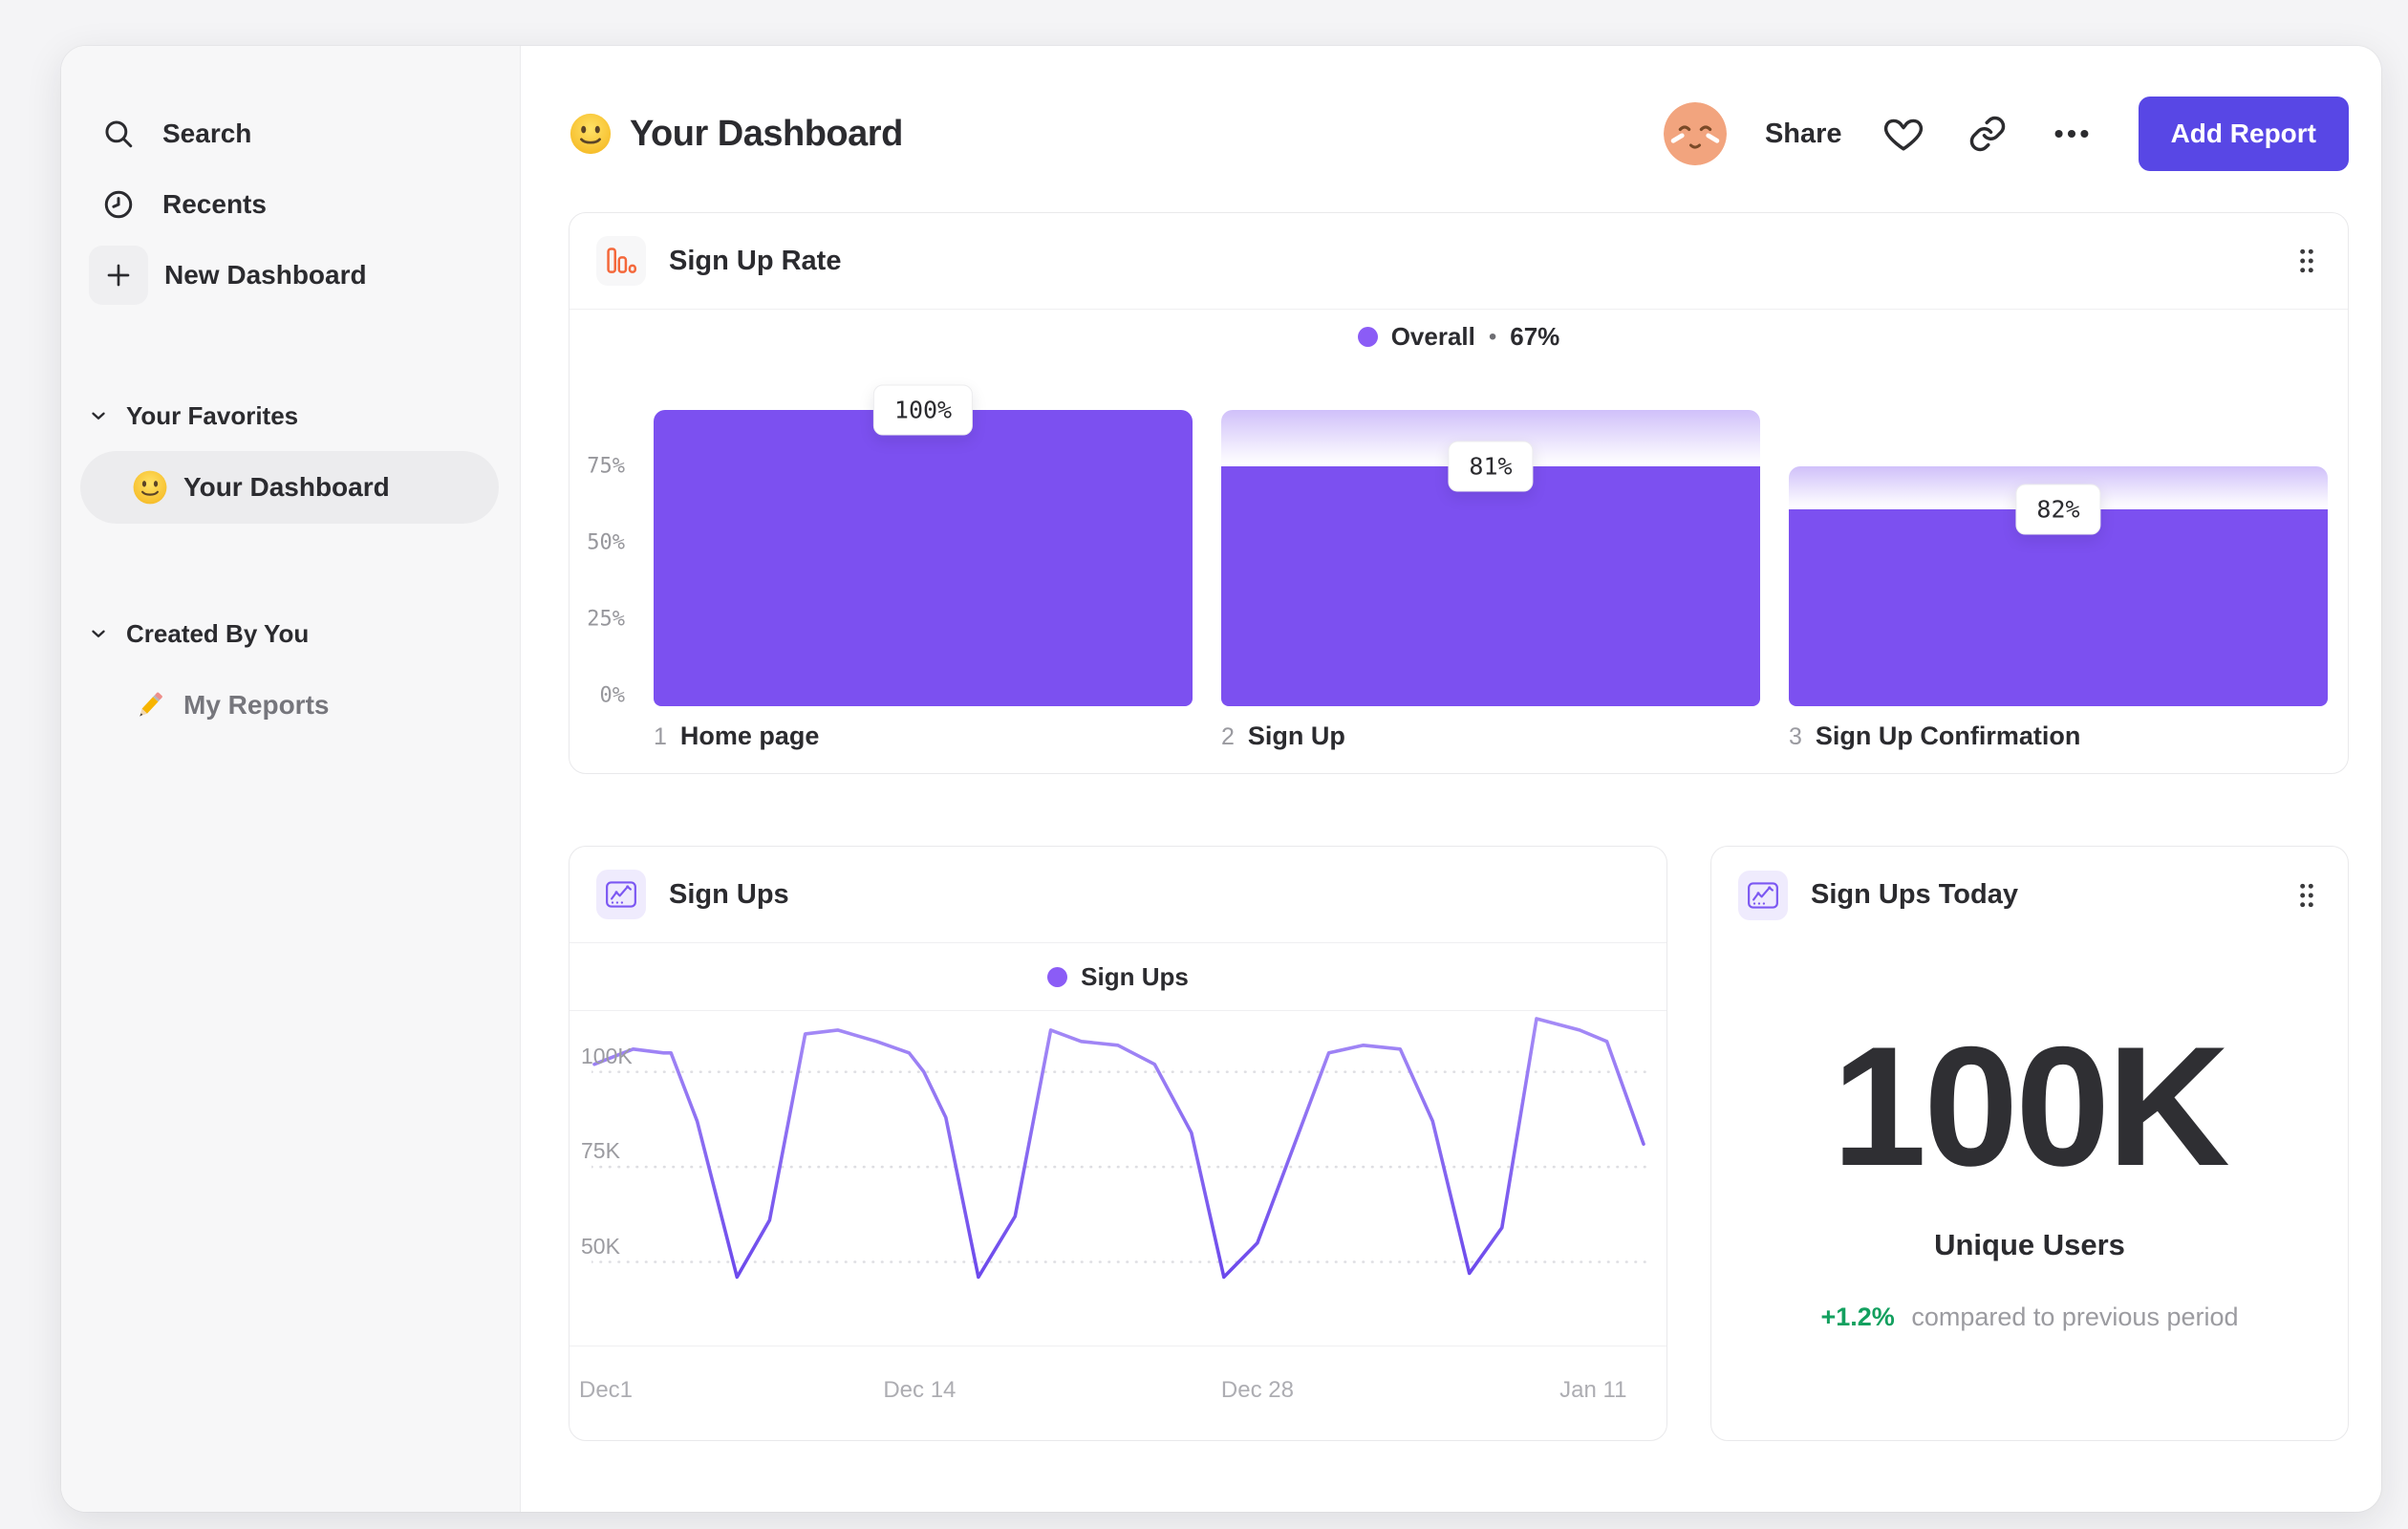 The height and width of the screenshot is (1529, 2408). I want to click on x-axis: Dec1 Dec 14 Dec 28 Jan 11, so click(1118, 1394).